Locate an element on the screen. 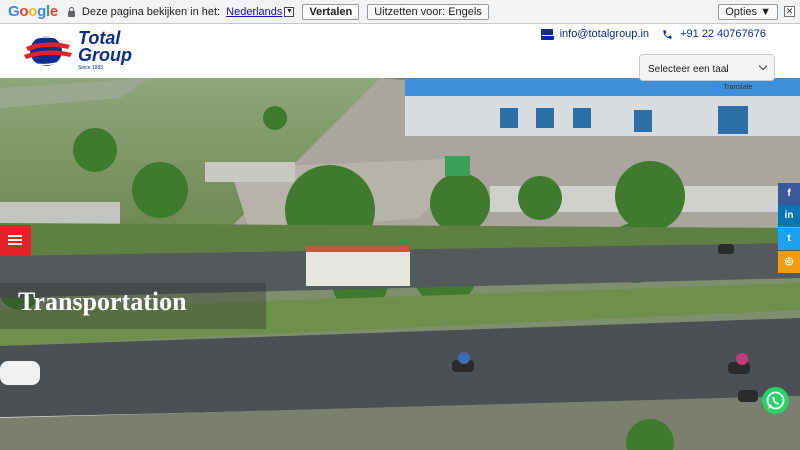 The height and width of the screenshot is (450, 800). whatsapp-icon is located at coordinates (775, 400).